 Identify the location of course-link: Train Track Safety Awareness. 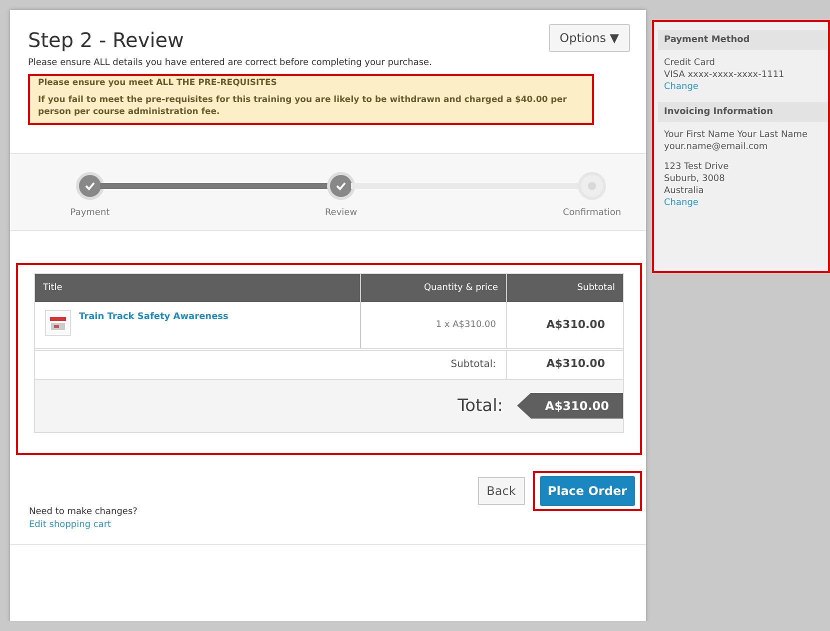
(153, 317).